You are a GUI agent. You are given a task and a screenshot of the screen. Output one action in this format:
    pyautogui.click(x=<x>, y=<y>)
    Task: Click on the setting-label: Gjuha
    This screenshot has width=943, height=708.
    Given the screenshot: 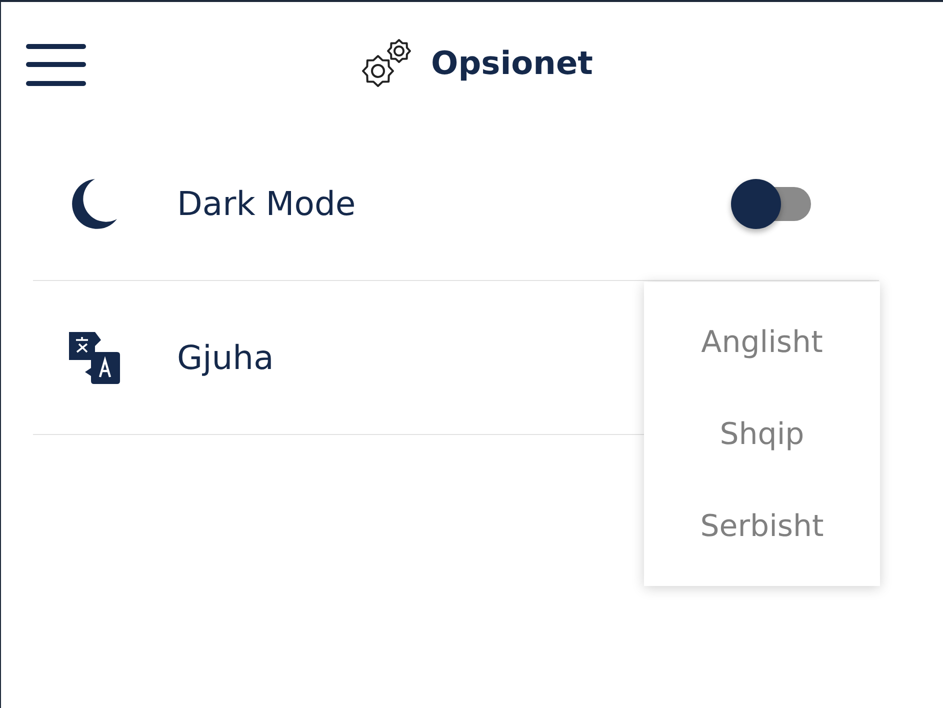 What is the action you would take?
    pyautogui.click(x=225, y=357)
    